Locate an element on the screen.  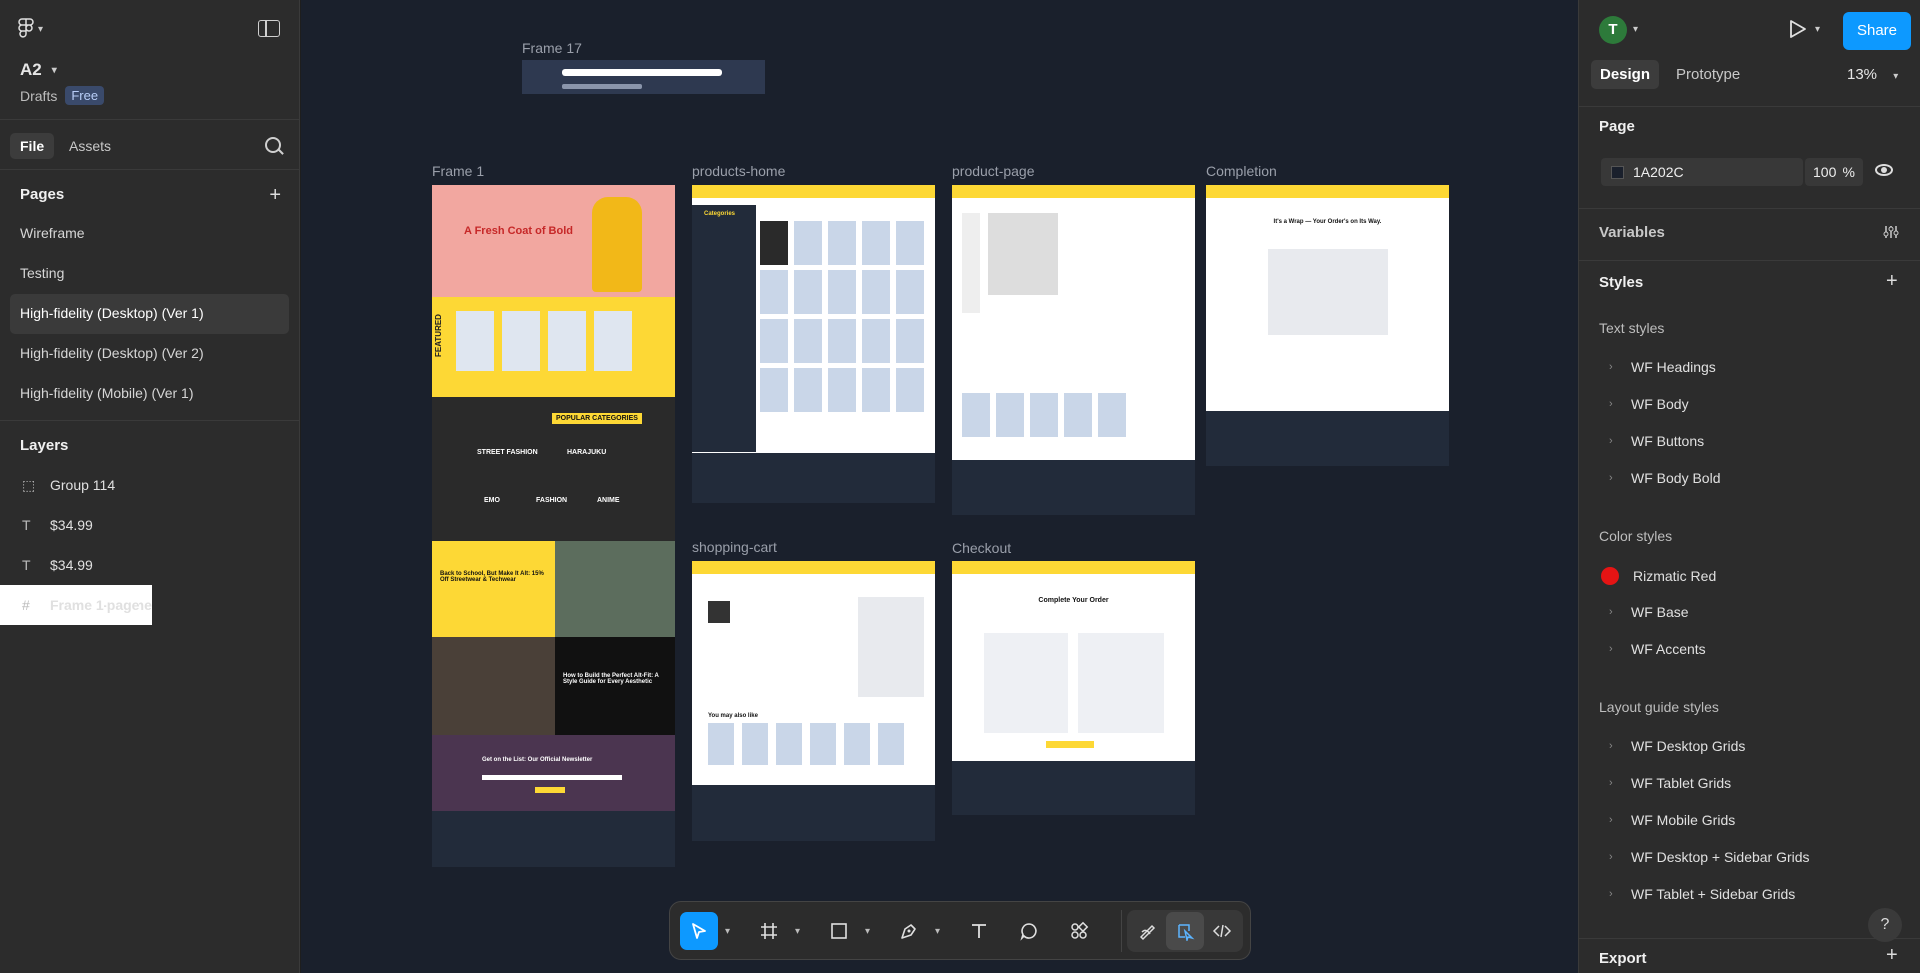
frame-tool is located at coordinates (769, 931).